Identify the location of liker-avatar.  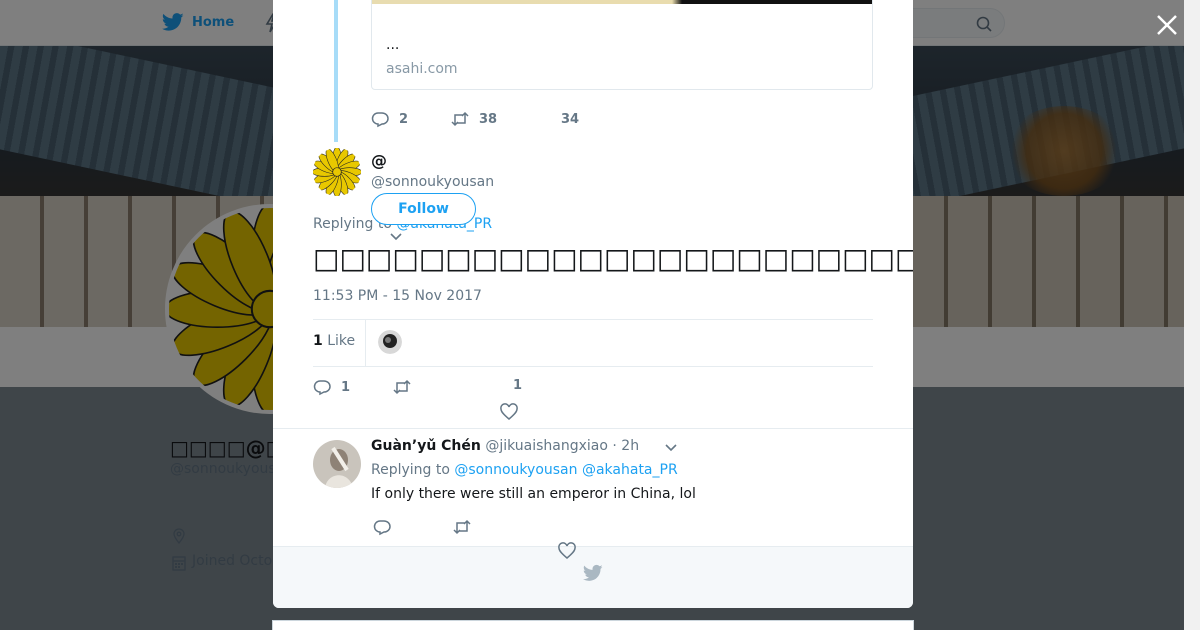
(390, 342).